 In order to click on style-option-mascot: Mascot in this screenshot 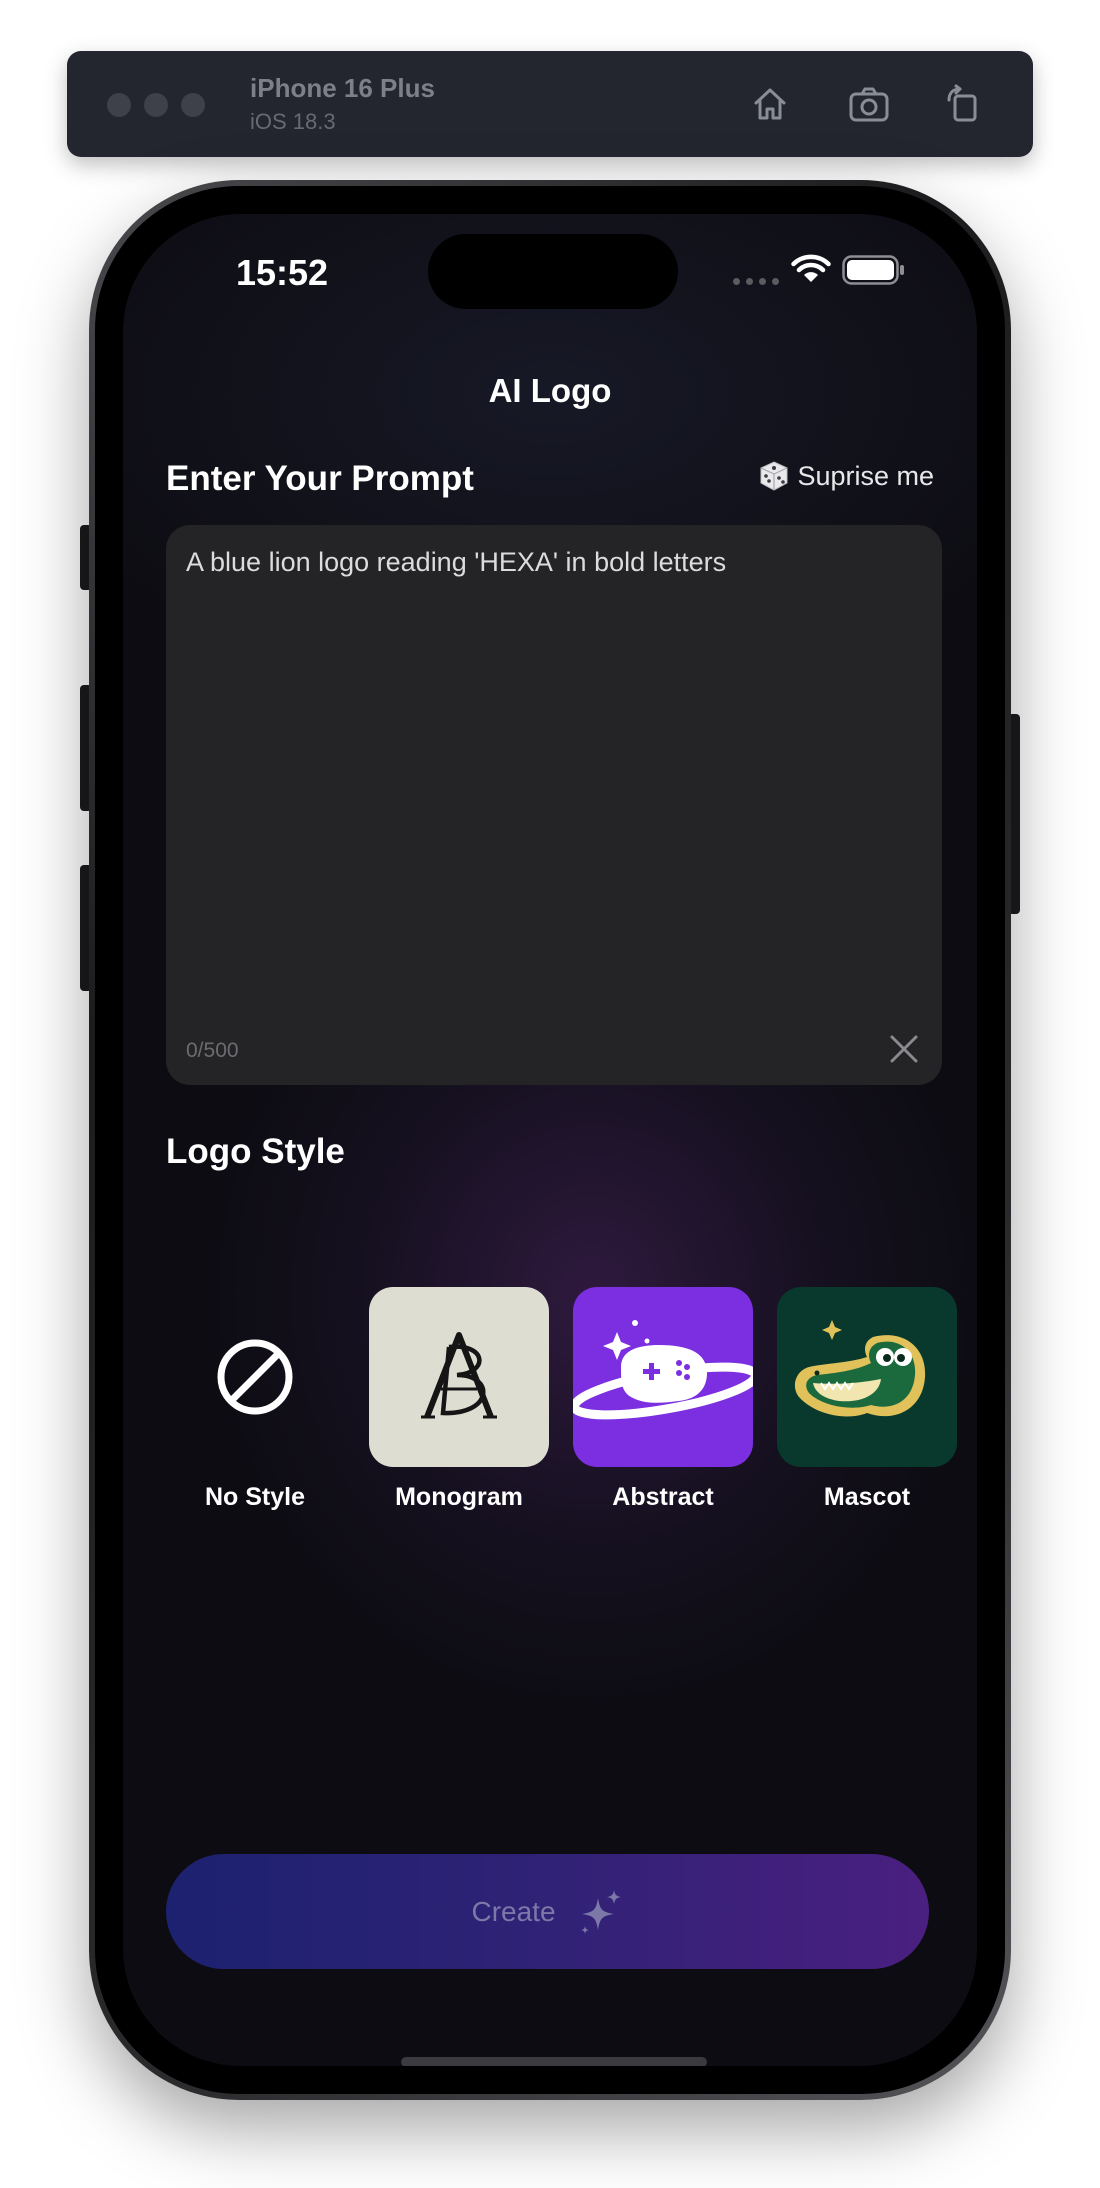, I will do `click(867, 1399)`.